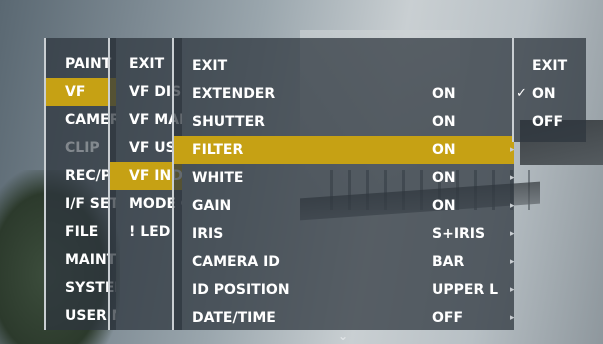 This screenshot has height=344, width=603. Describe the element at coordinates (343, 336) in the screenshot. I see `scroll-down-icon: ⌄` at that location.